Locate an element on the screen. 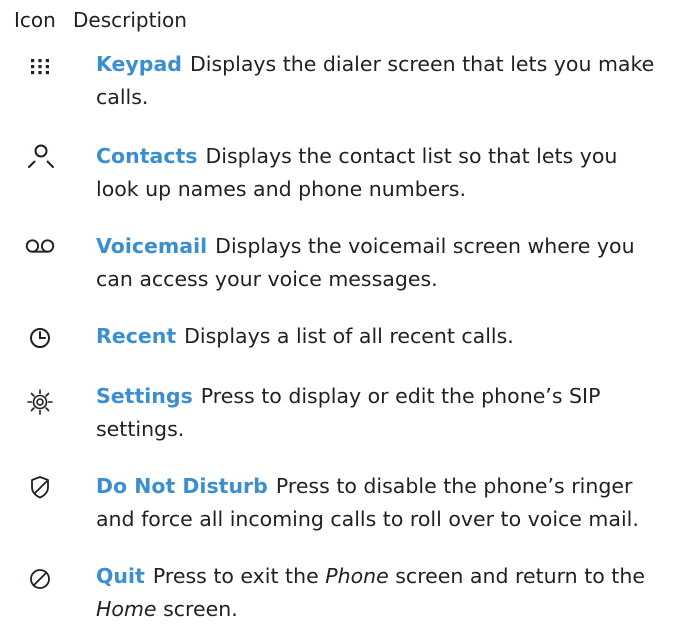  voicemail-icon is located at coordinates (40, 246).